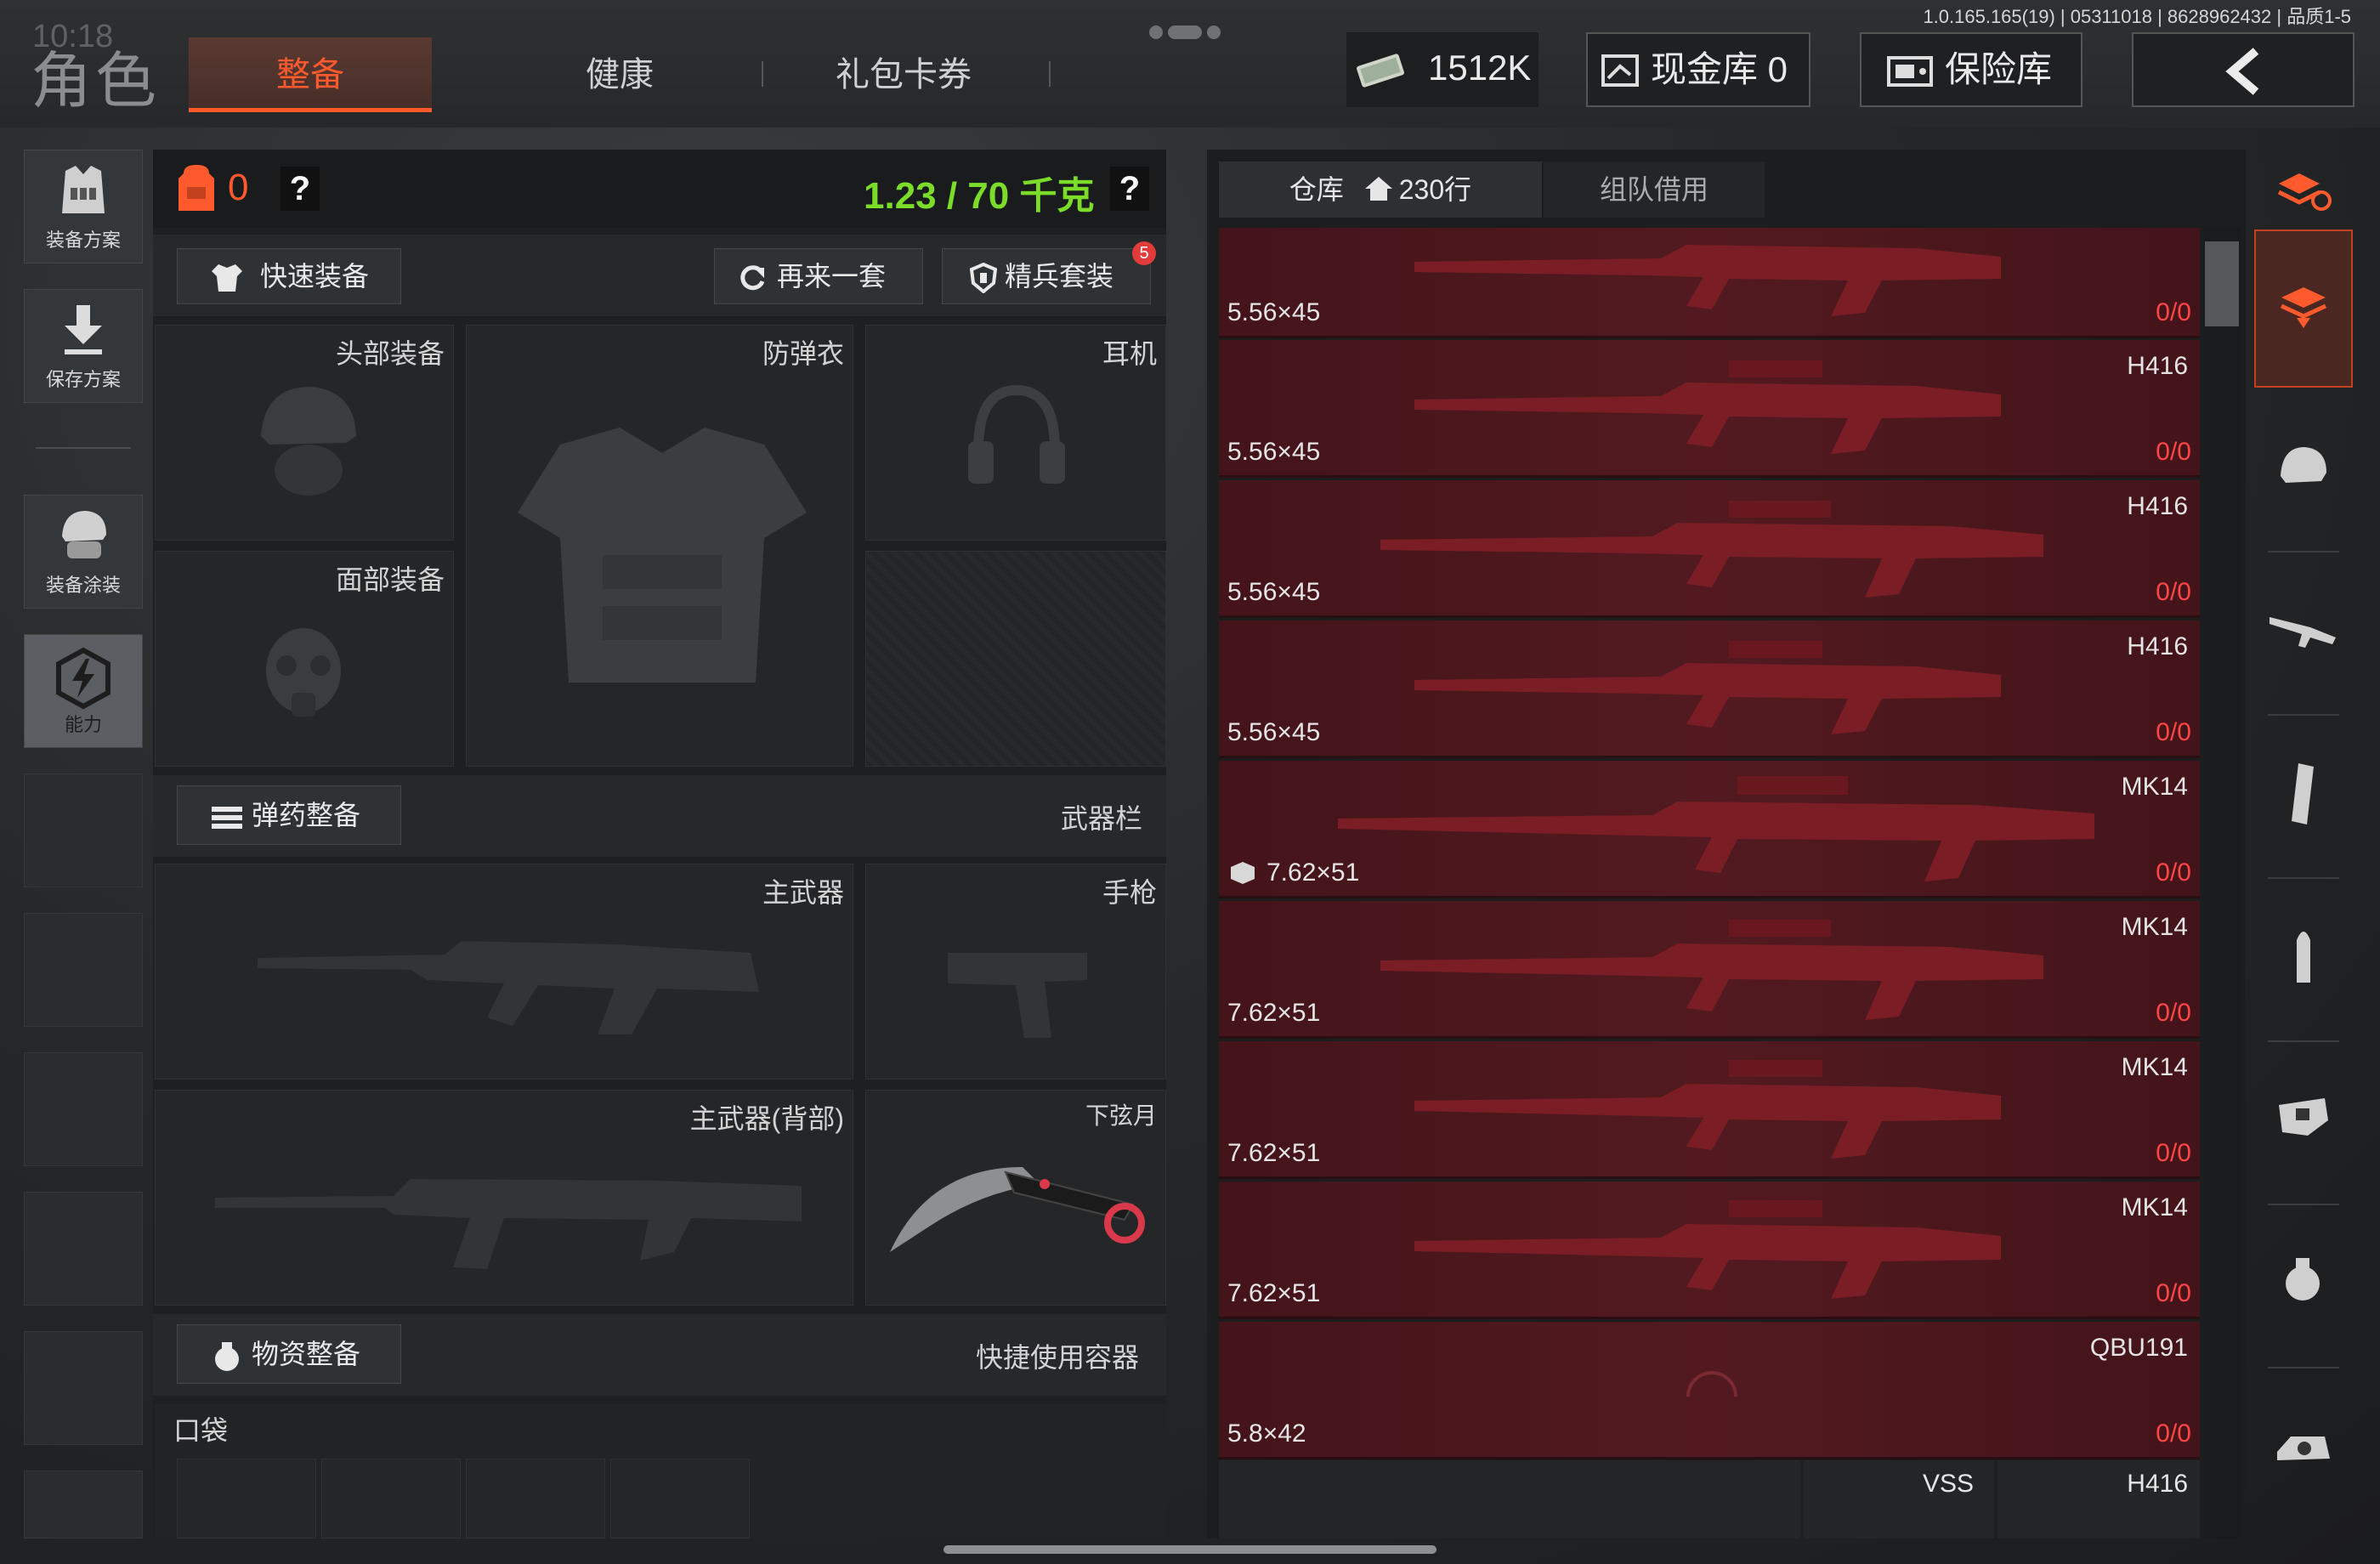 The height and width of the screenshot is (1564, 2380). What do you see at coordinates (308, 441) in the screenshot?
I see `helmet-icon` at bounding box center [308, 441].